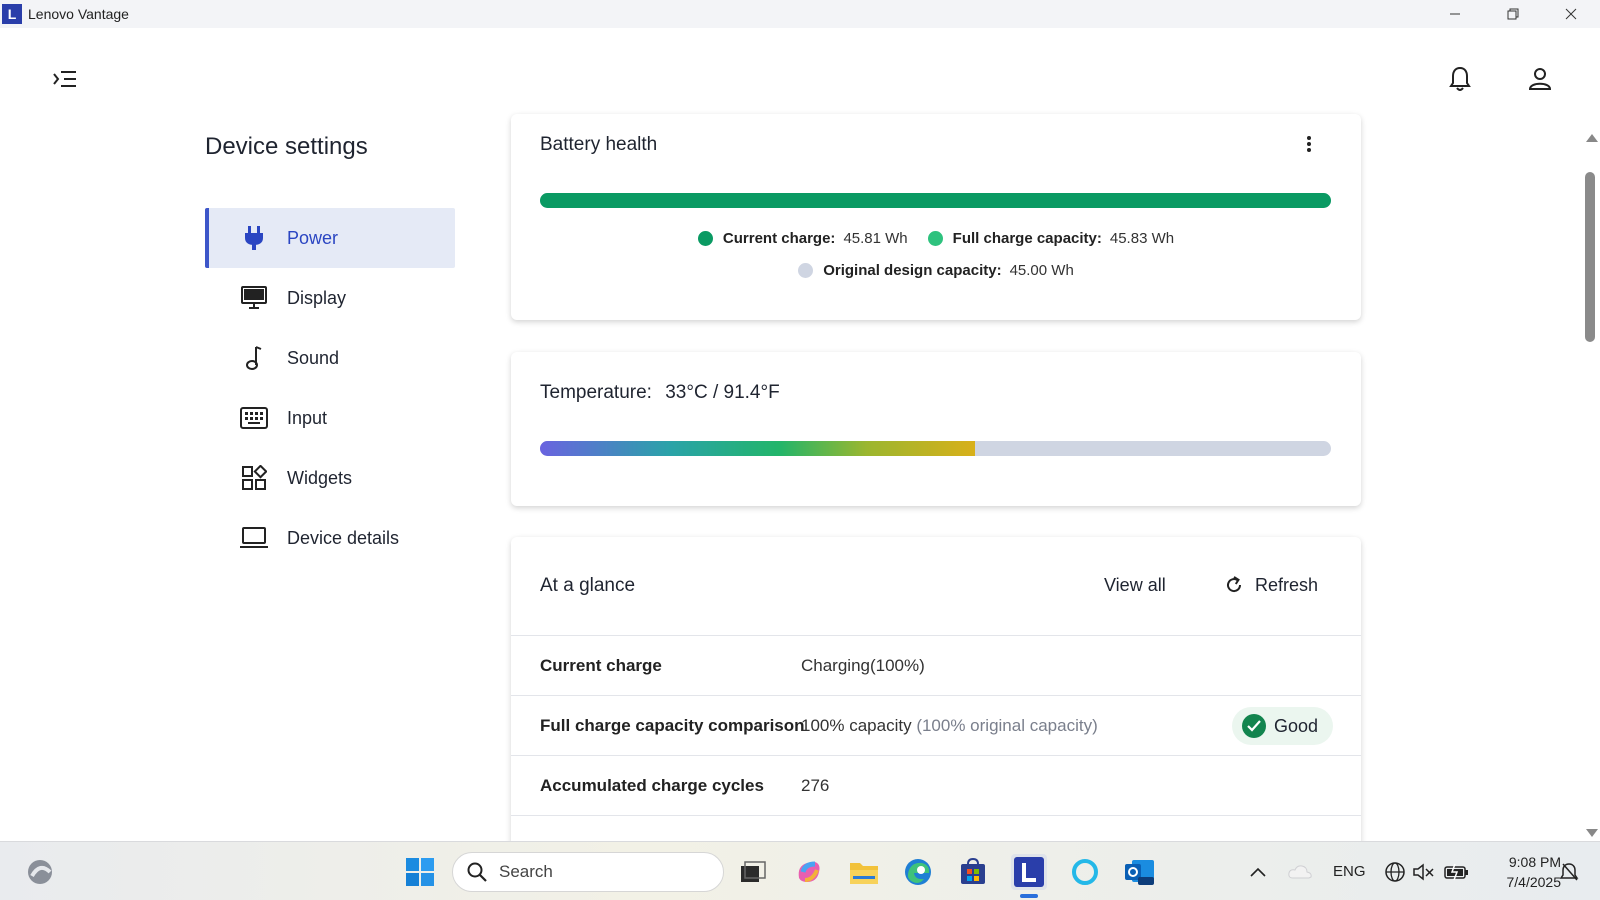  Describe the element at coordinates (320, 477) in the screenshot. I see `nav-label-widgets: Widgets` at that location.